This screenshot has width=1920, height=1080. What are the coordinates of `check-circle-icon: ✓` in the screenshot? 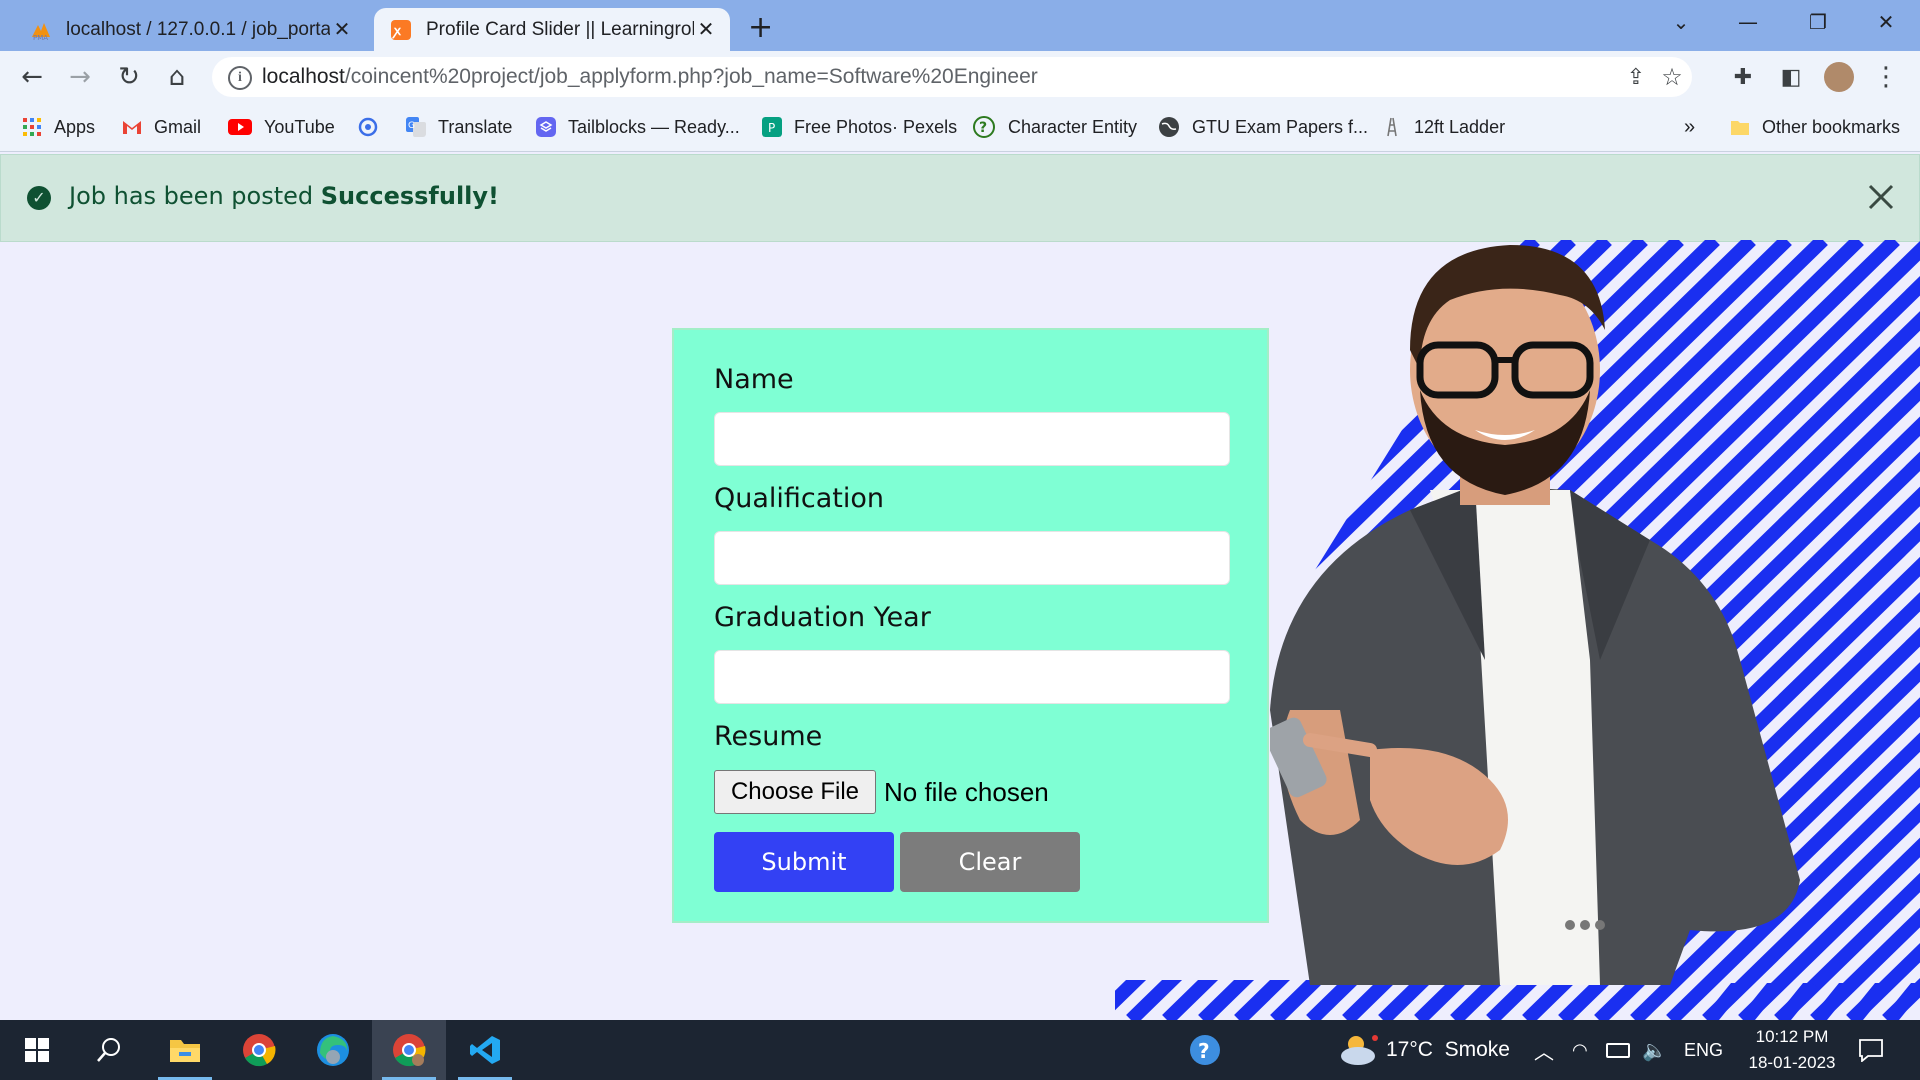 It's located at (39, 198).